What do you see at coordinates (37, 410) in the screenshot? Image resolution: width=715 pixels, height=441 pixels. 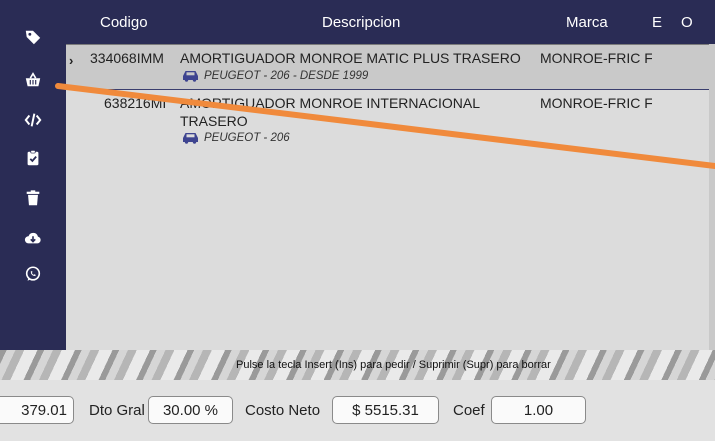 I see `subtotal-field: 379.01` at bounding box center [37, 410].